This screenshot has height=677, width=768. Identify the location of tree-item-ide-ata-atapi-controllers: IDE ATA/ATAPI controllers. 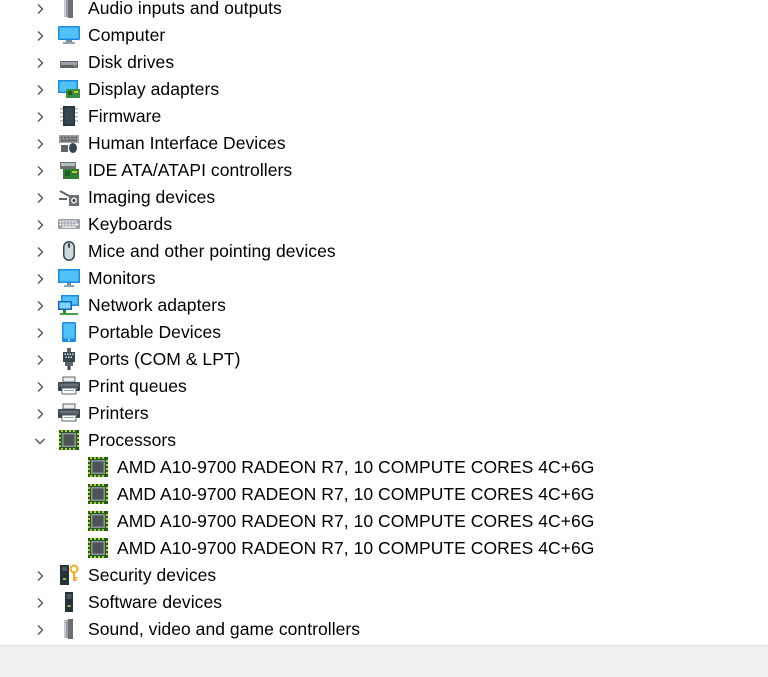
(384, 170).